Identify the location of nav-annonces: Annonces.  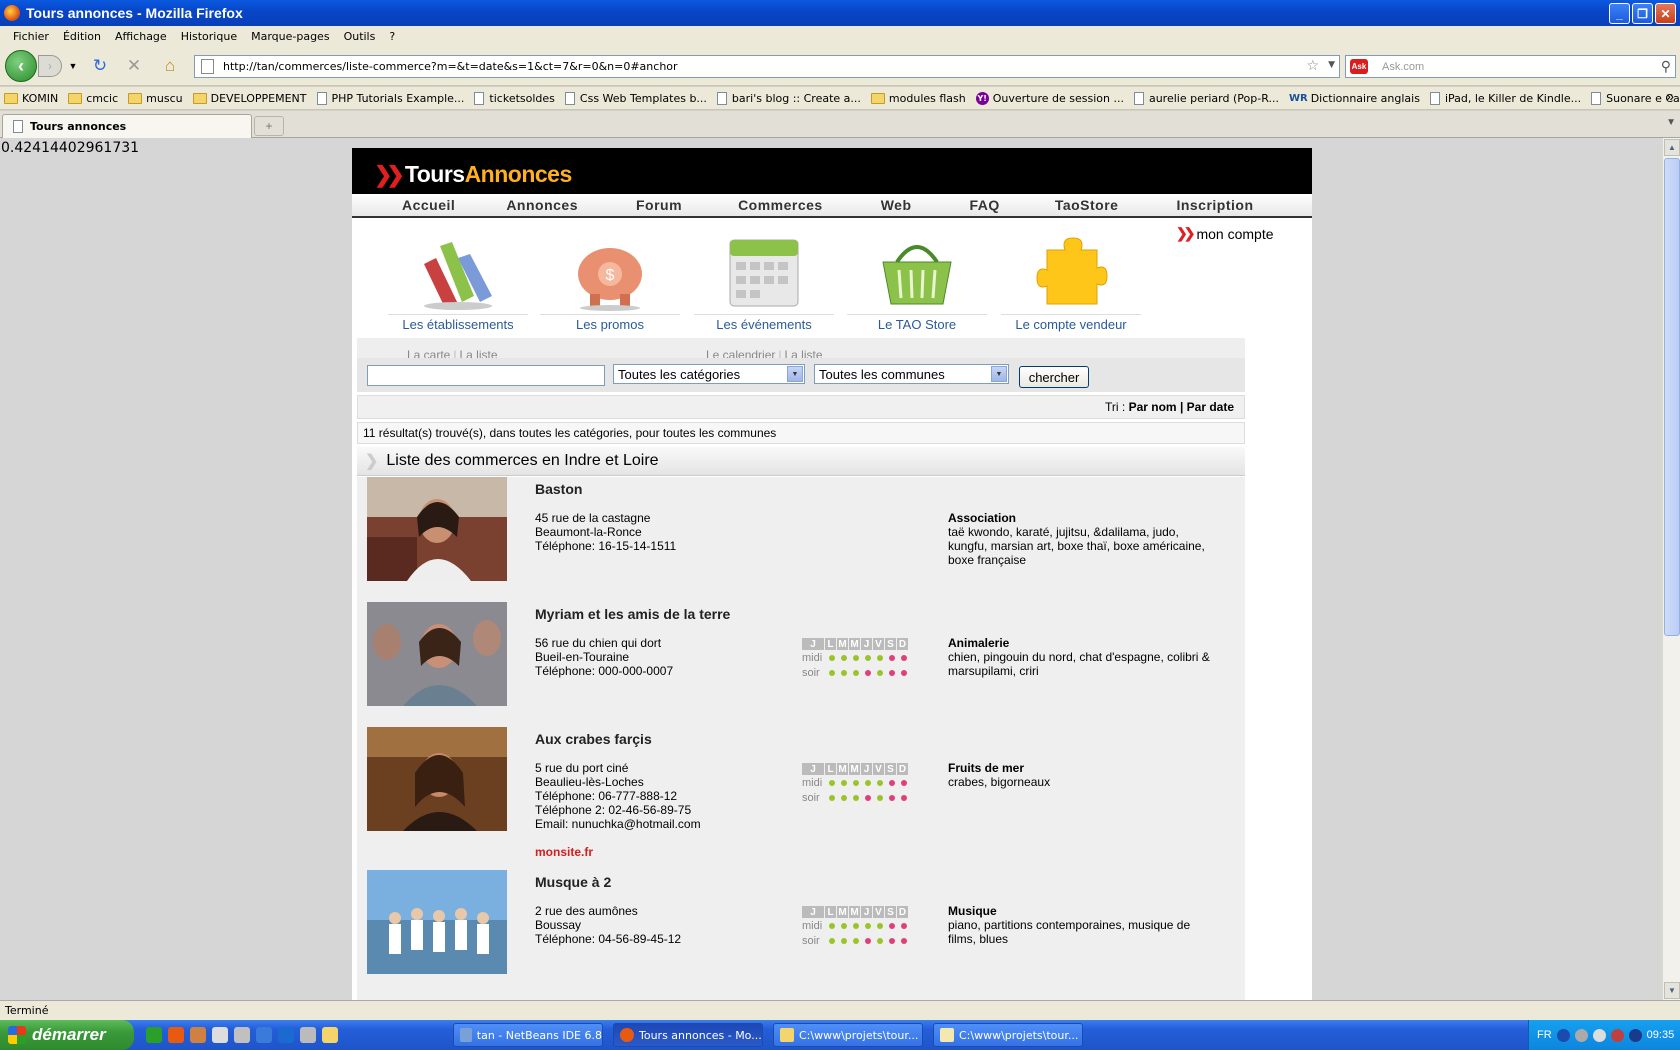
(542, 205).